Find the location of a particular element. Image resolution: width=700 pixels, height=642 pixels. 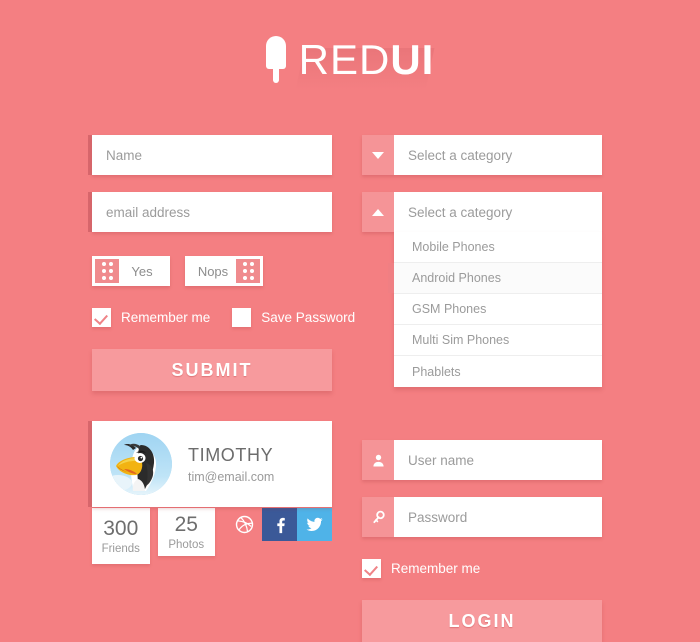

stat-friends-label: Friends is located at coordinates (120, 548).